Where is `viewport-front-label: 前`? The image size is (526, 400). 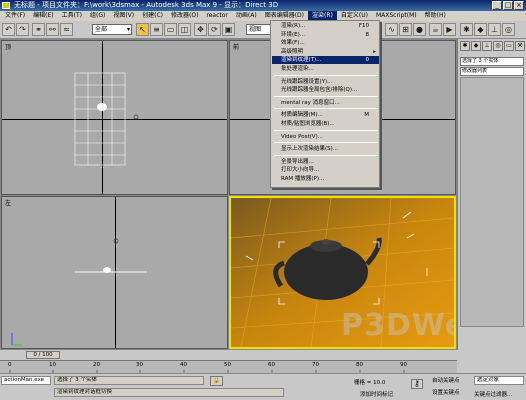
viewport-front-label: 前 is located at coordinates (236, 46).